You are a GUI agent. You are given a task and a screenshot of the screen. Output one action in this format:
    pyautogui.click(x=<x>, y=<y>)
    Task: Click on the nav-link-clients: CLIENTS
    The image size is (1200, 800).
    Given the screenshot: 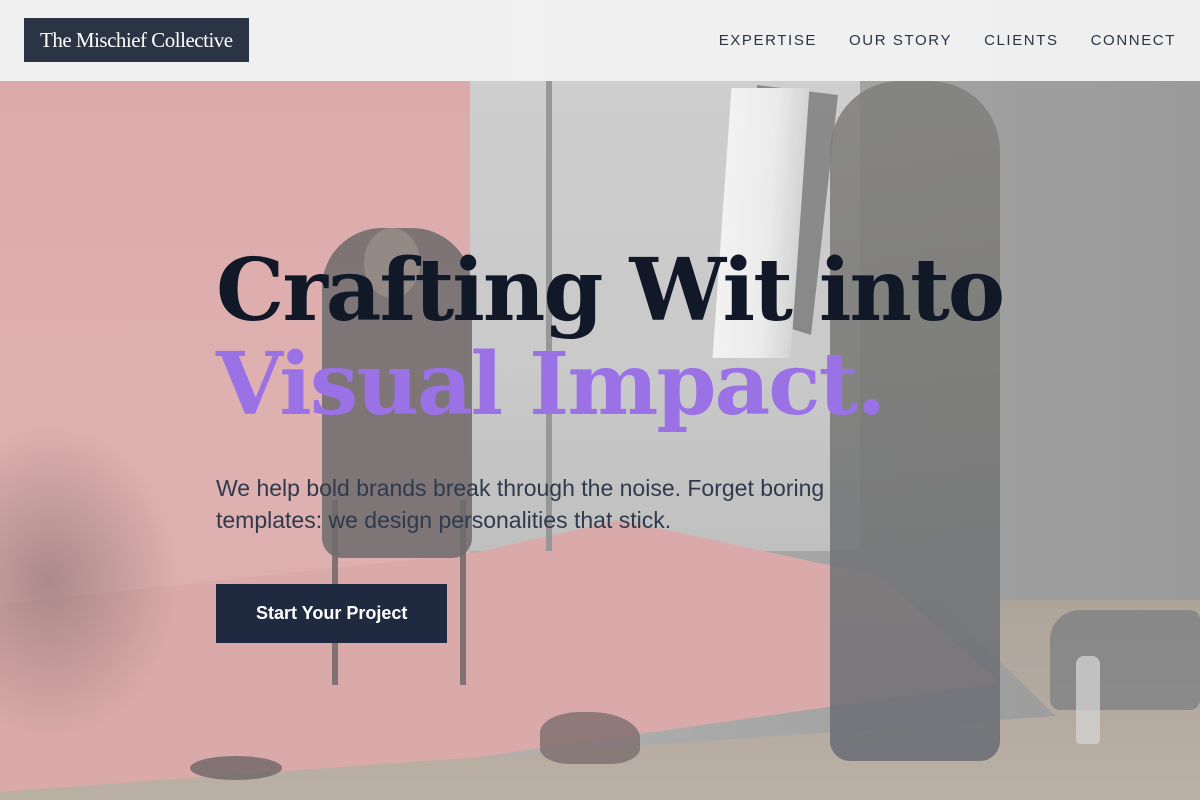 What is the action you would take?
    pyautogui.click(x=1021, y=40)
    